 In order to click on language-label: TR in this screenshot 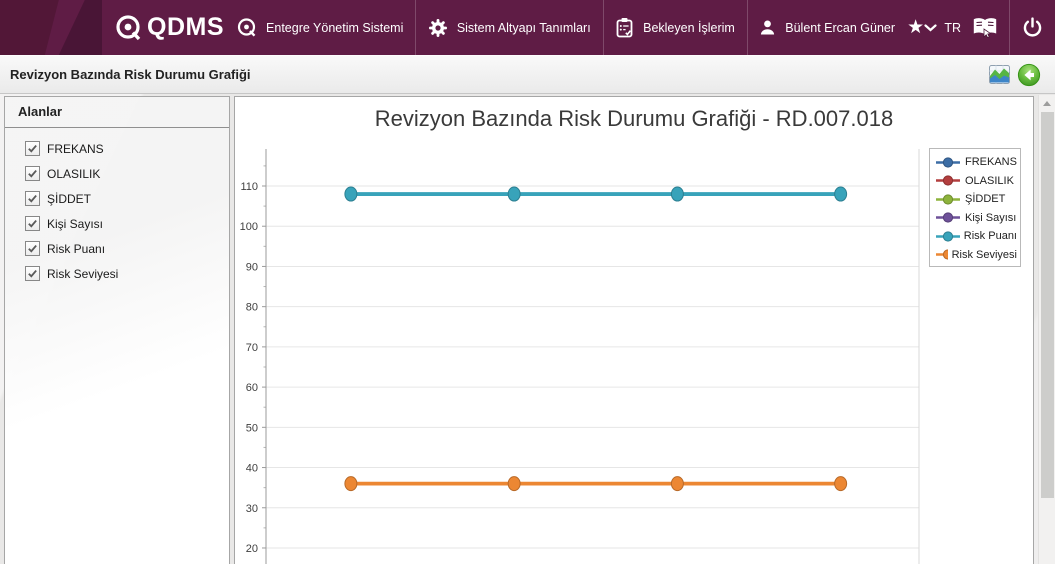, I will do `click(953, 27)`.